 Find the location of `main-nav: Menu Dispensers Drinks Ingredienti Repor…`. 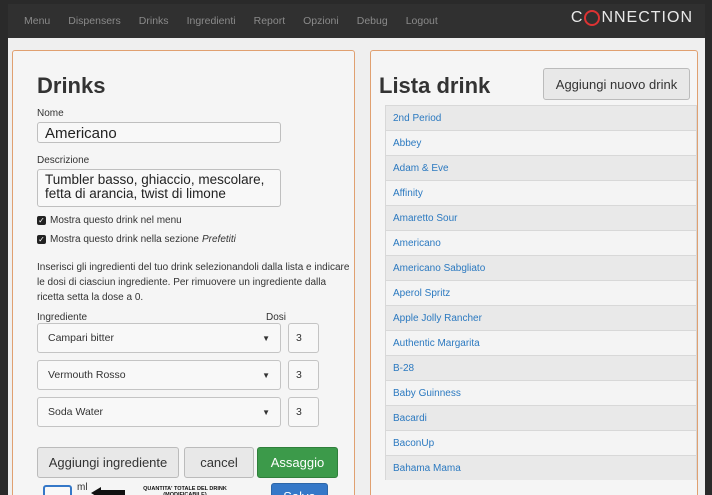

main-nav: Menu Dispensers Drinks Ingredienti Repor… is located at coordinates (240, 21).